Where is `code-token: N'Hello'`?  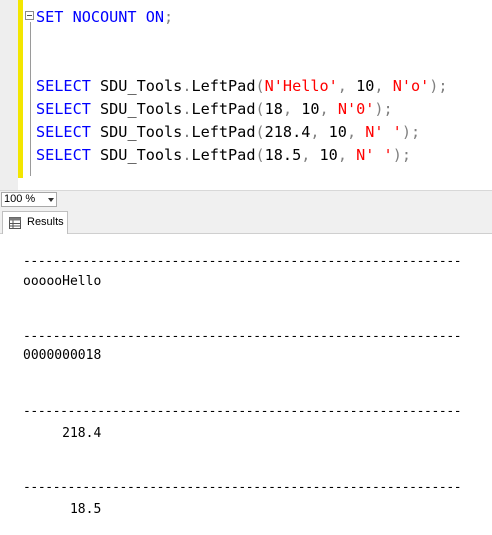 code-token: N'Hello' is located at coordinates (301, 86).